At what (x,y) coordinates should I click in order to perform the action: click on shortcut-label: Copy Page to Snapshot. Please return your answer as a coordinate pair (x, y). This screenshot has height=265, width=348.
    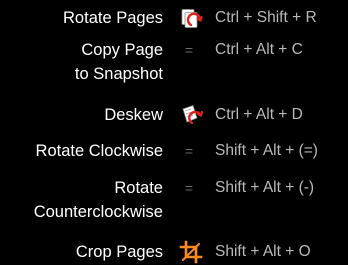
    Looking at the image, I should click on (118, 62).